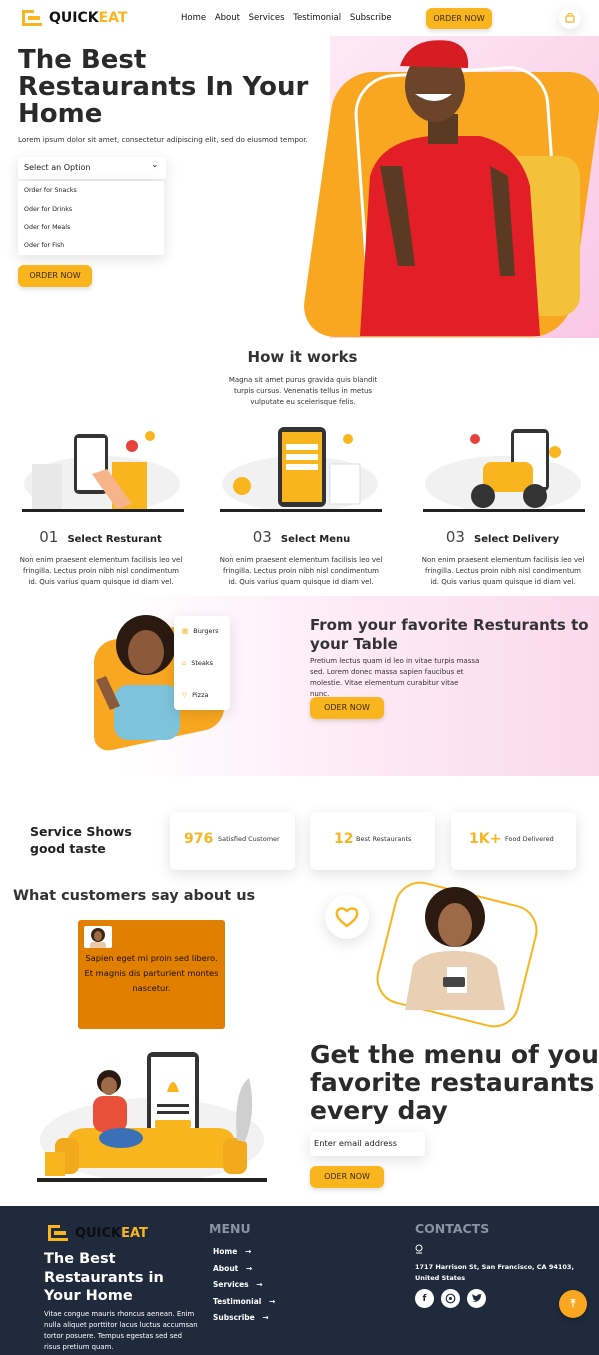 Image resolution: width=599 pixels, height=1355 pixels. I want to click on footer-link-about: About →, so click(244, 1269).